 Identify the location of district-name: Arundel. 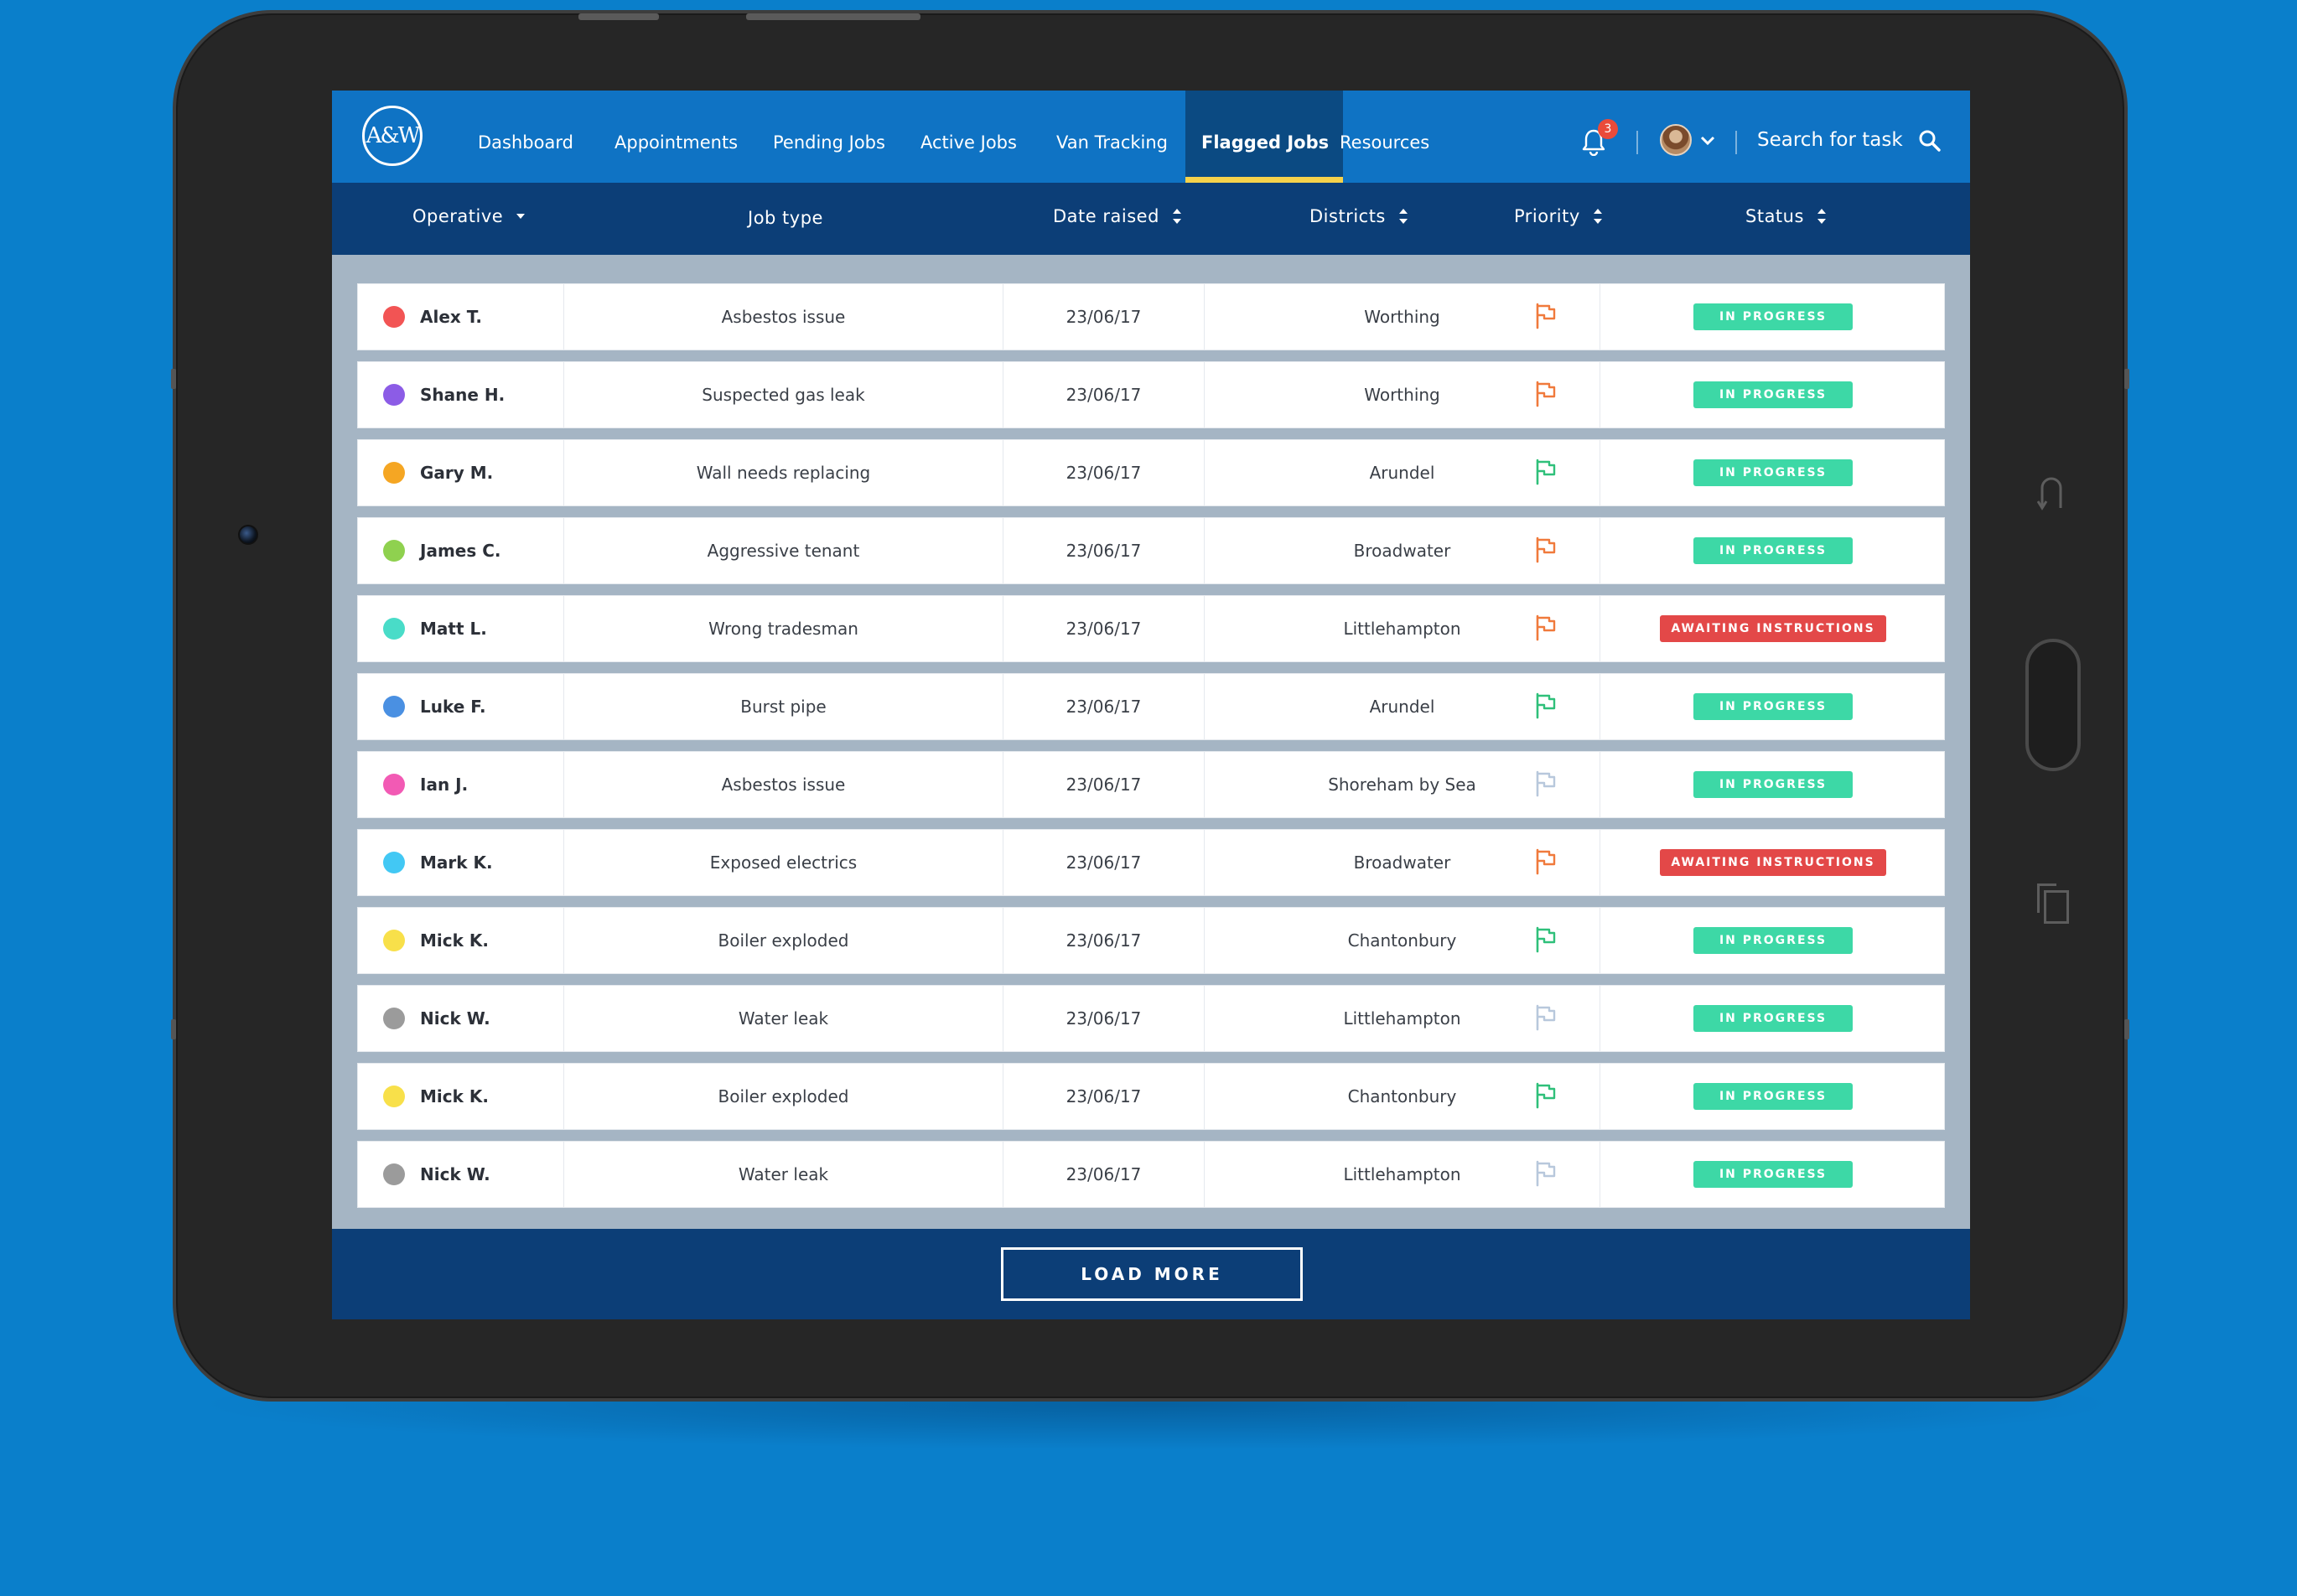
(1402, 707).